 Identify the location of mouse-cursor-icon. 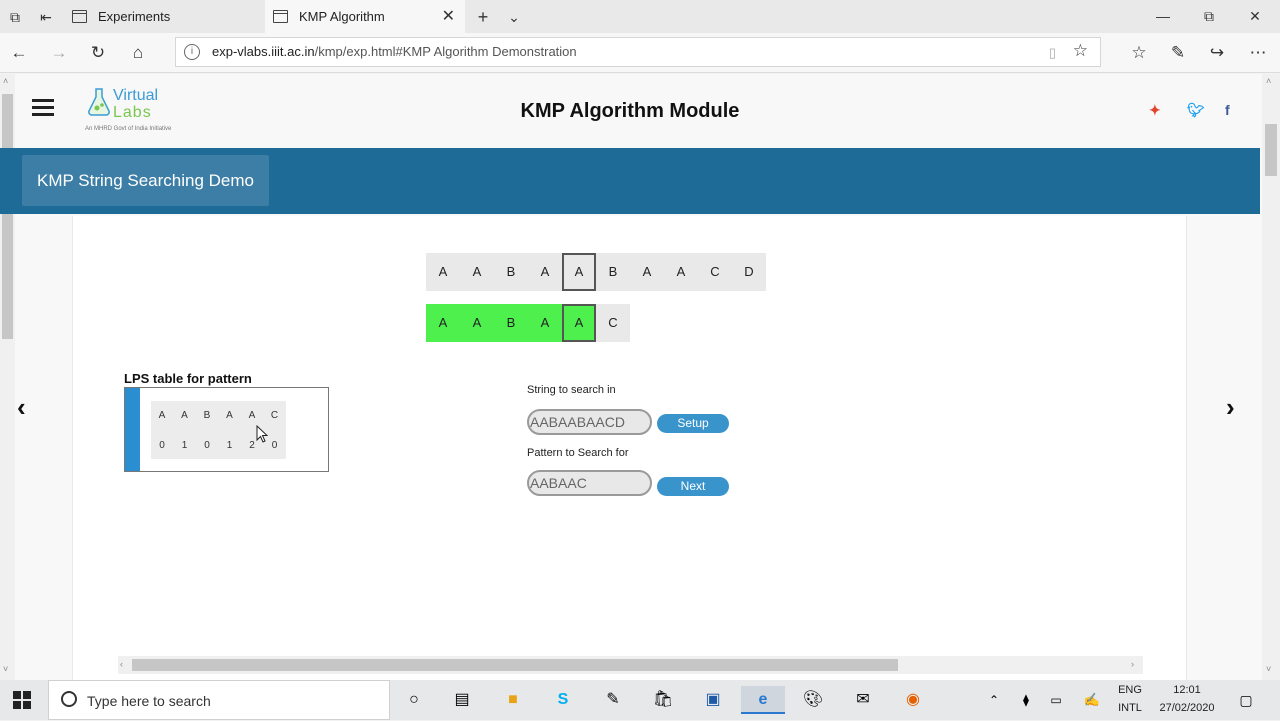
(262, 434).